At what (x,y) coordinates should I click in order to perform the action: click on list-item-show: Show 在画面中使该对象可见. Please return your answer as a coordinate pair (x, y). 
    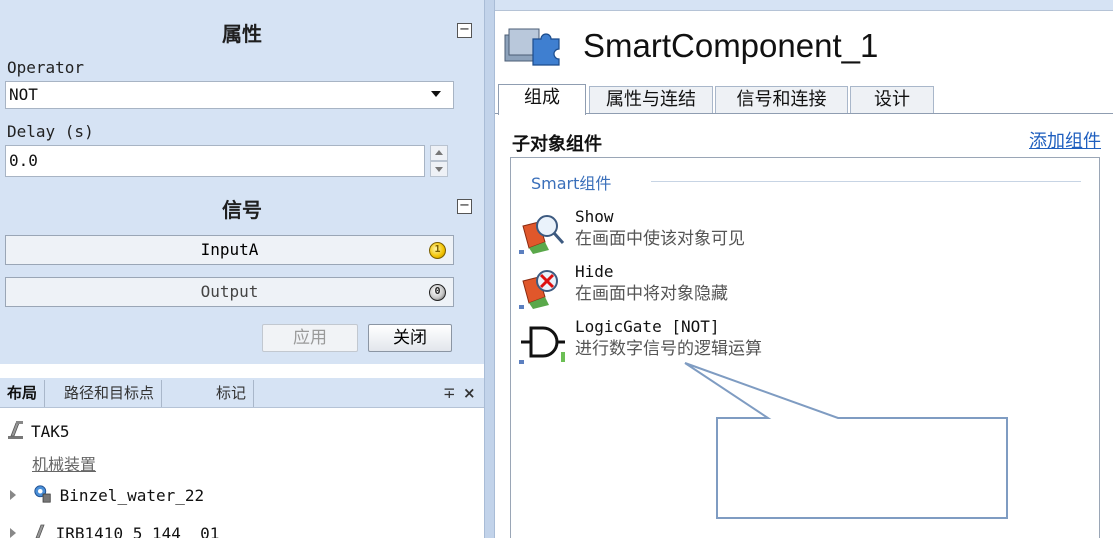
    Looking at the image, I should click on (719, 232).